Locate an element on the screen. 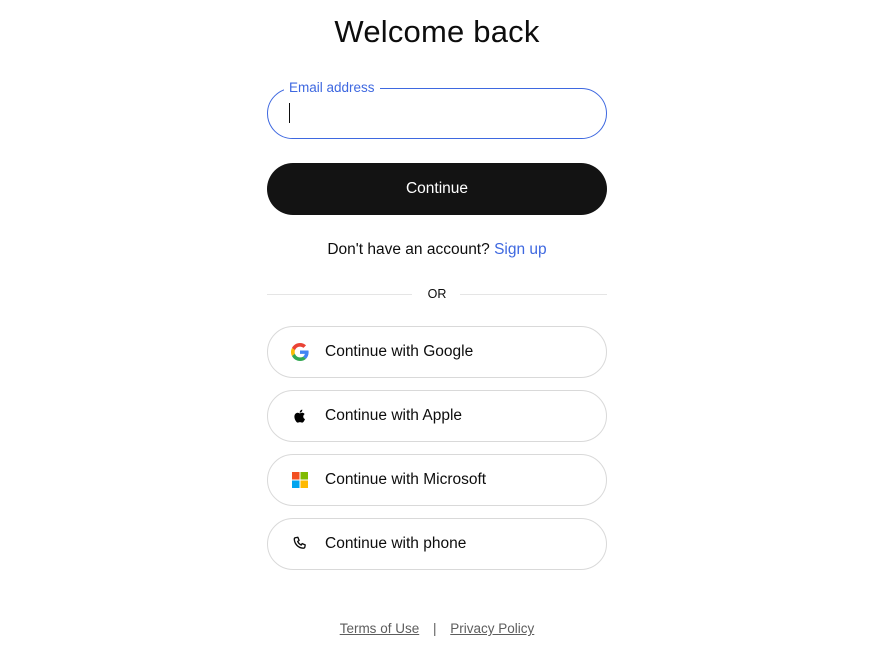 This screenshot has height=661, width=881. continue-with-microsoft-button: Continue with Microsoft is located at coordinates (437, 480).